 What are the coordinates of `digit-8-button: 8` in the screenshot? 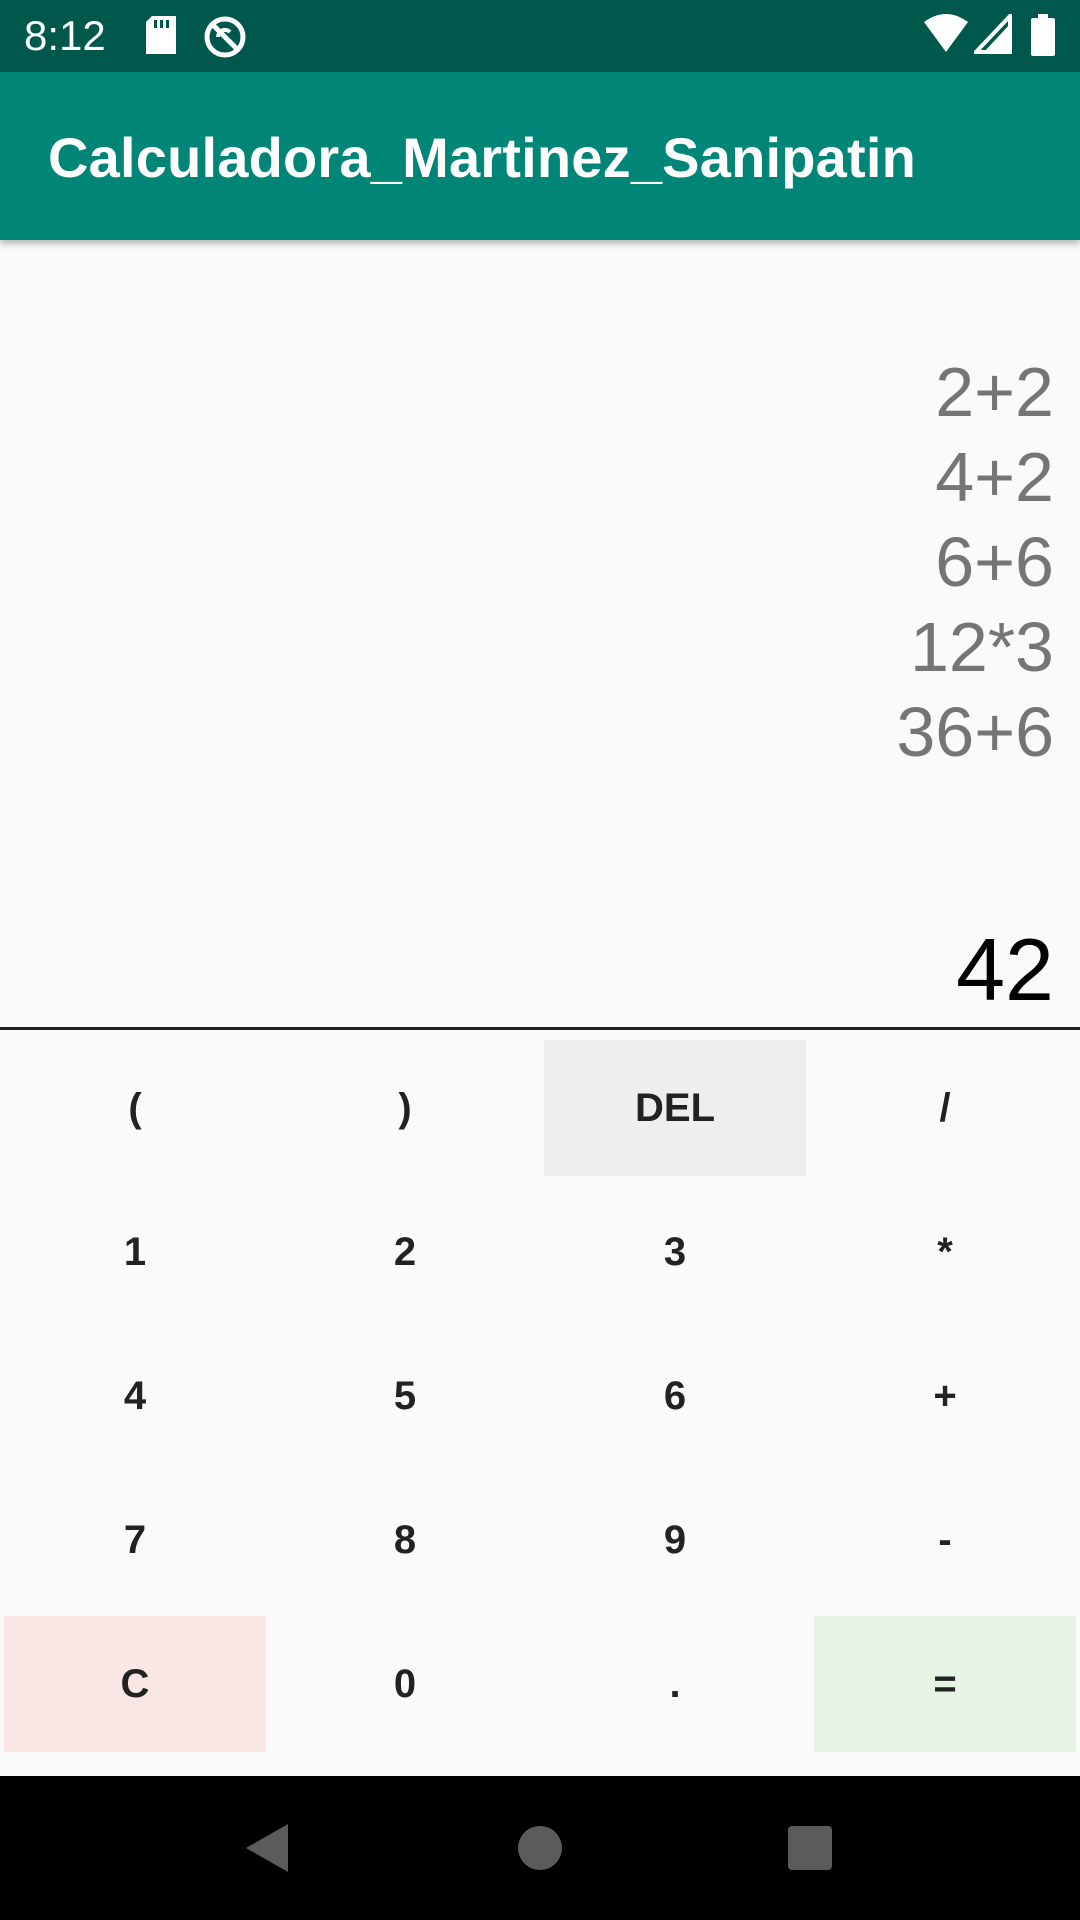 It's located at (405, 1540).